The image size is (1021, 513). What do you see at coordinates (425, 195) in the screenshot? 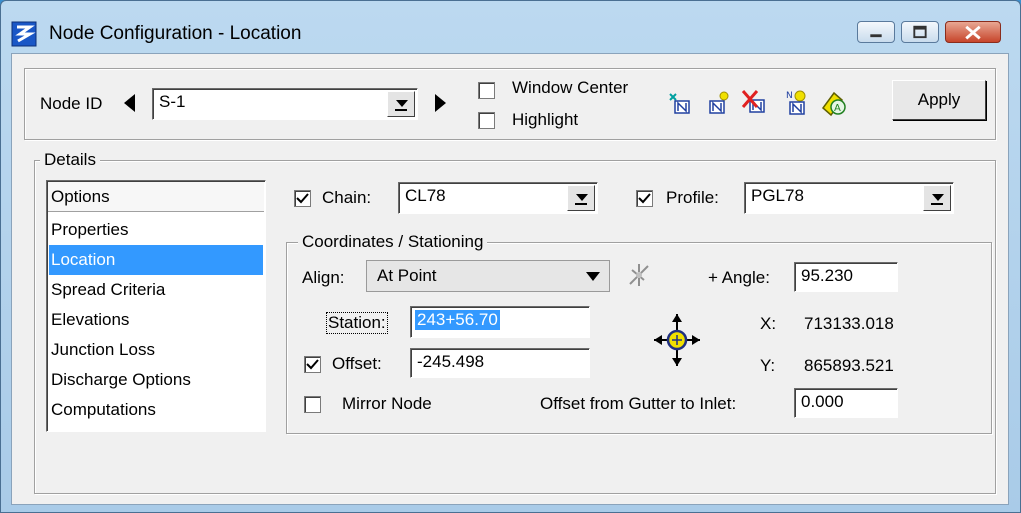
I see `chain-value: CL78` at bounding box center [425, 195].